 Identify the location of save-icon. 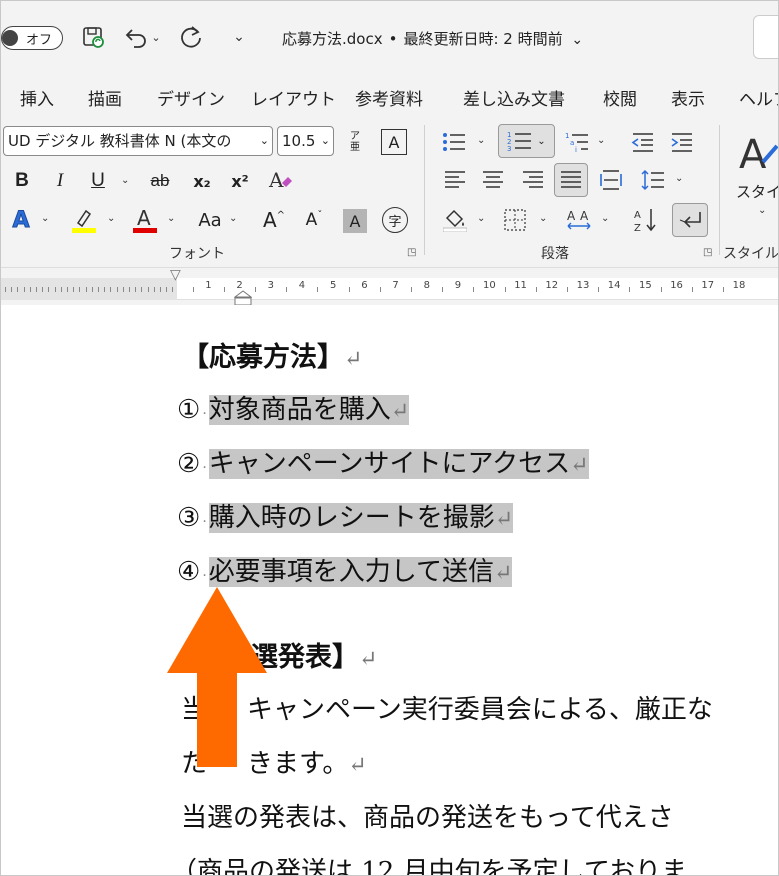
(93, 37).